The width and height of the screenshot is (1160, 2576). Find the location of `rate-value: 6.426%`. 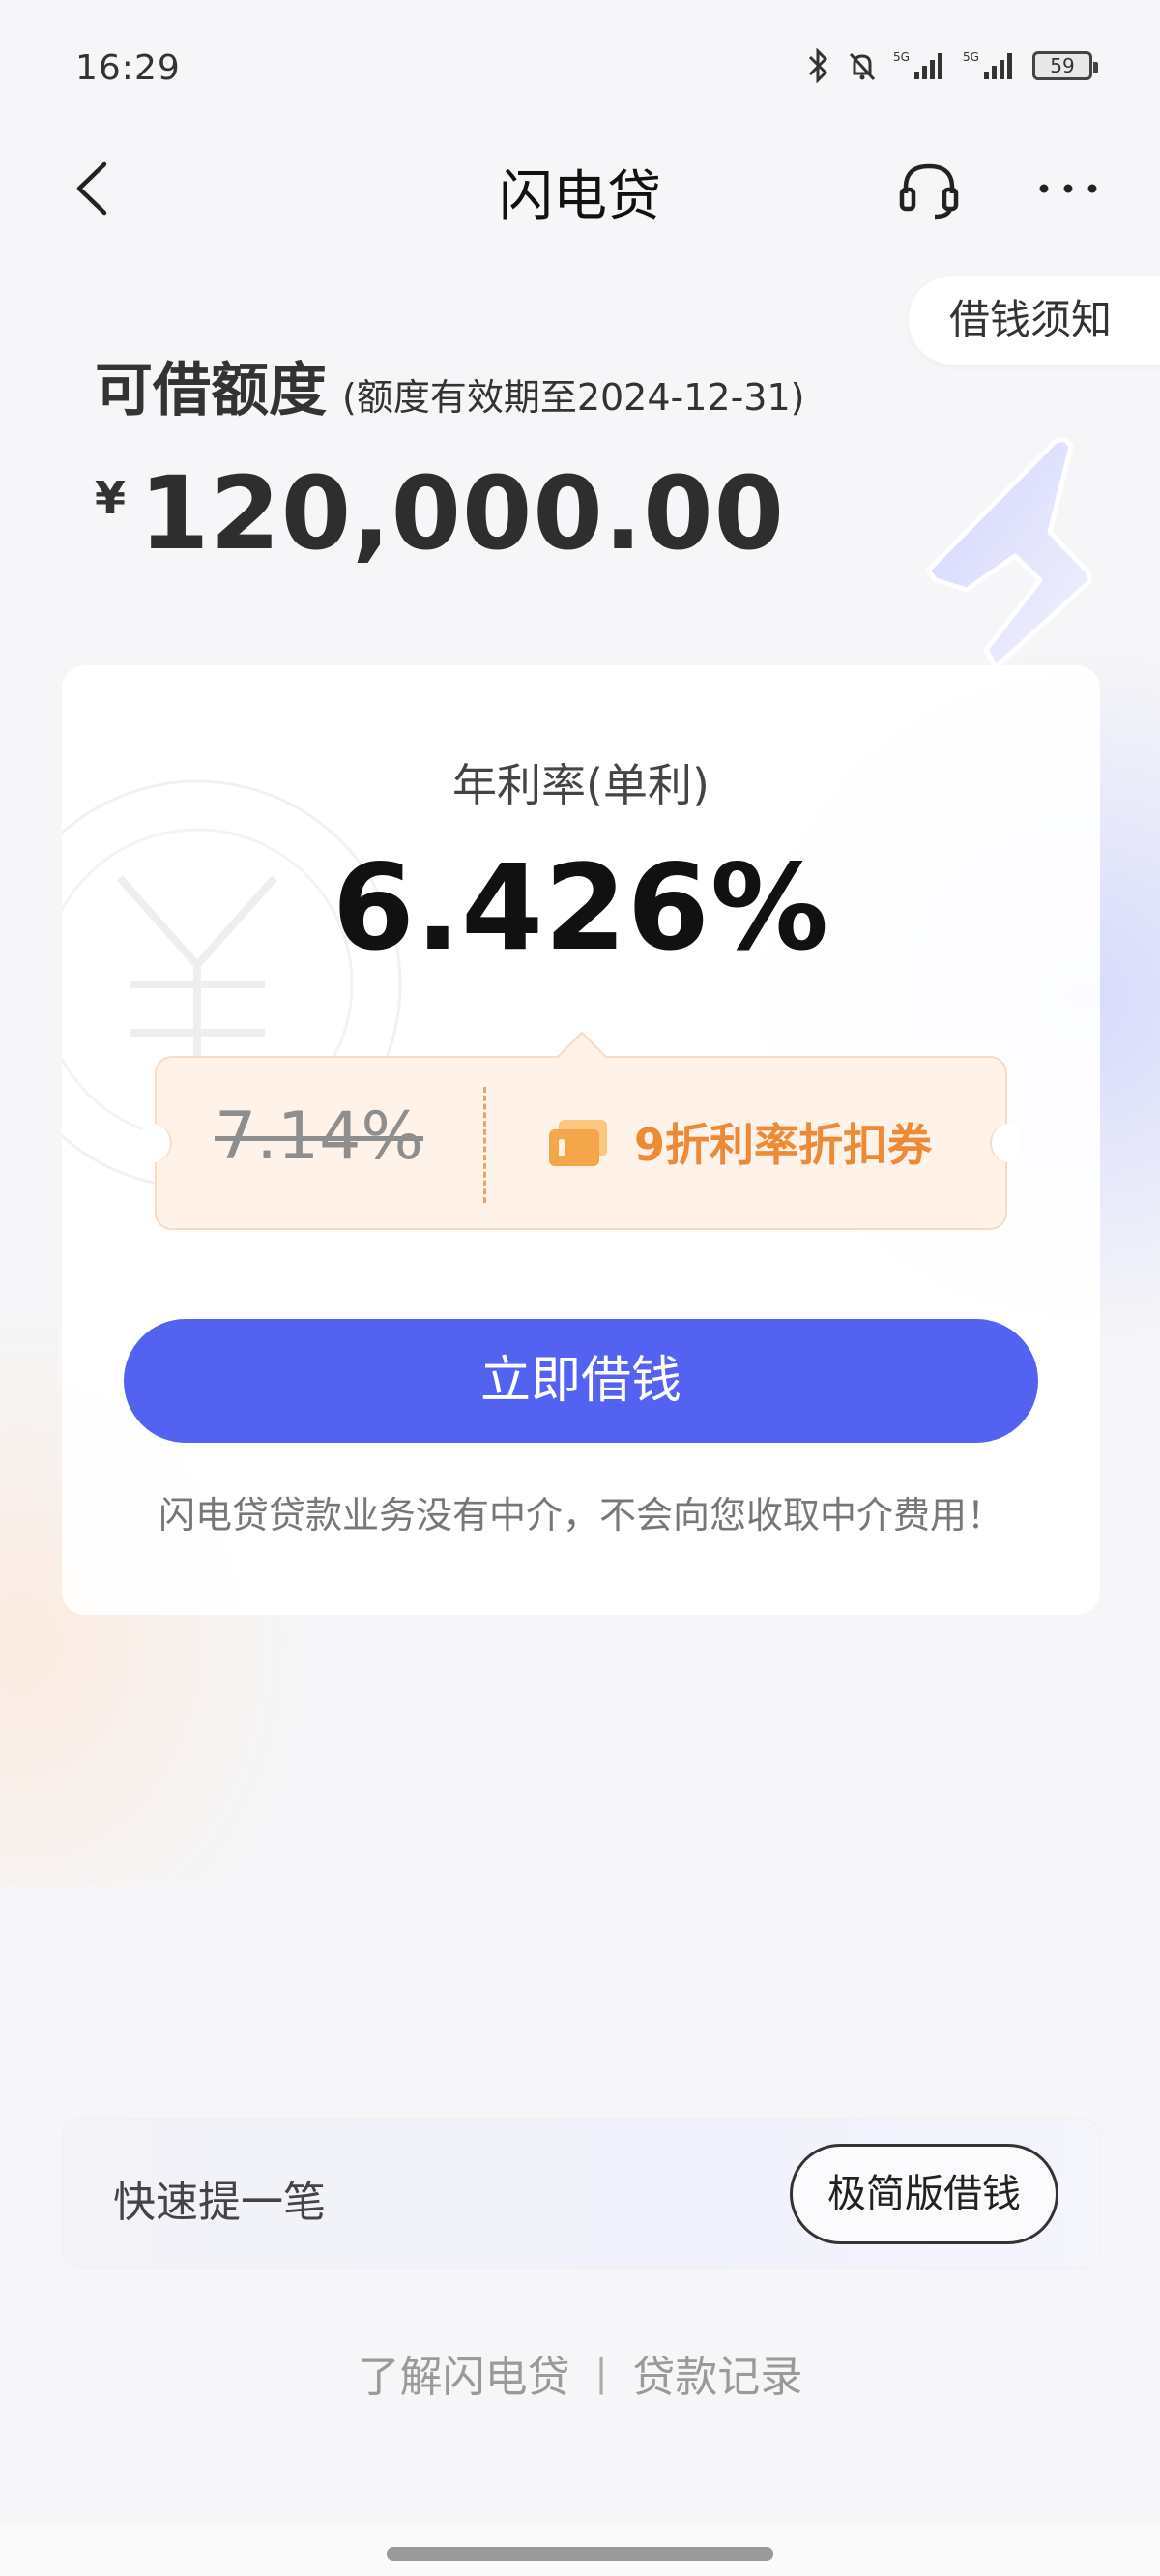

rate-value: 6.426% is located at coordinates (581, 908).